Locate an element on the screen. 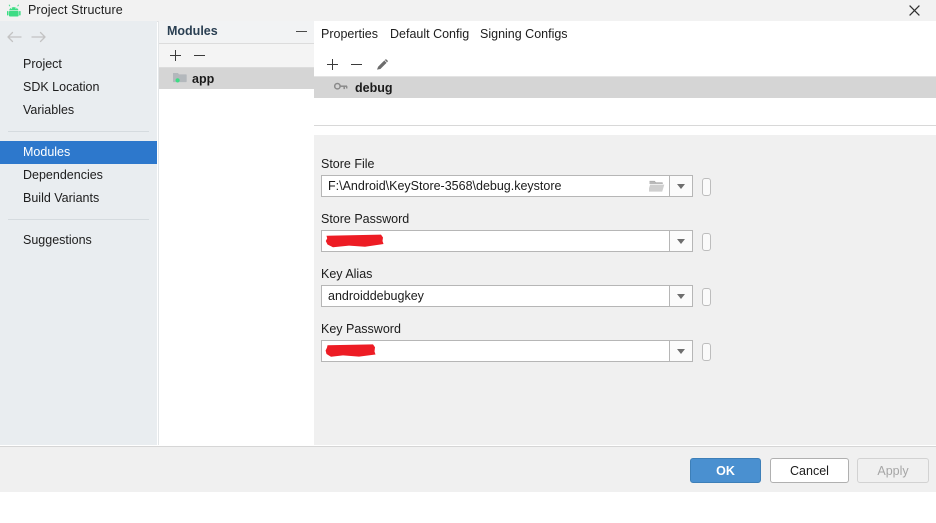  modules-panel-header: Modules is located at coordinates (236, 32).